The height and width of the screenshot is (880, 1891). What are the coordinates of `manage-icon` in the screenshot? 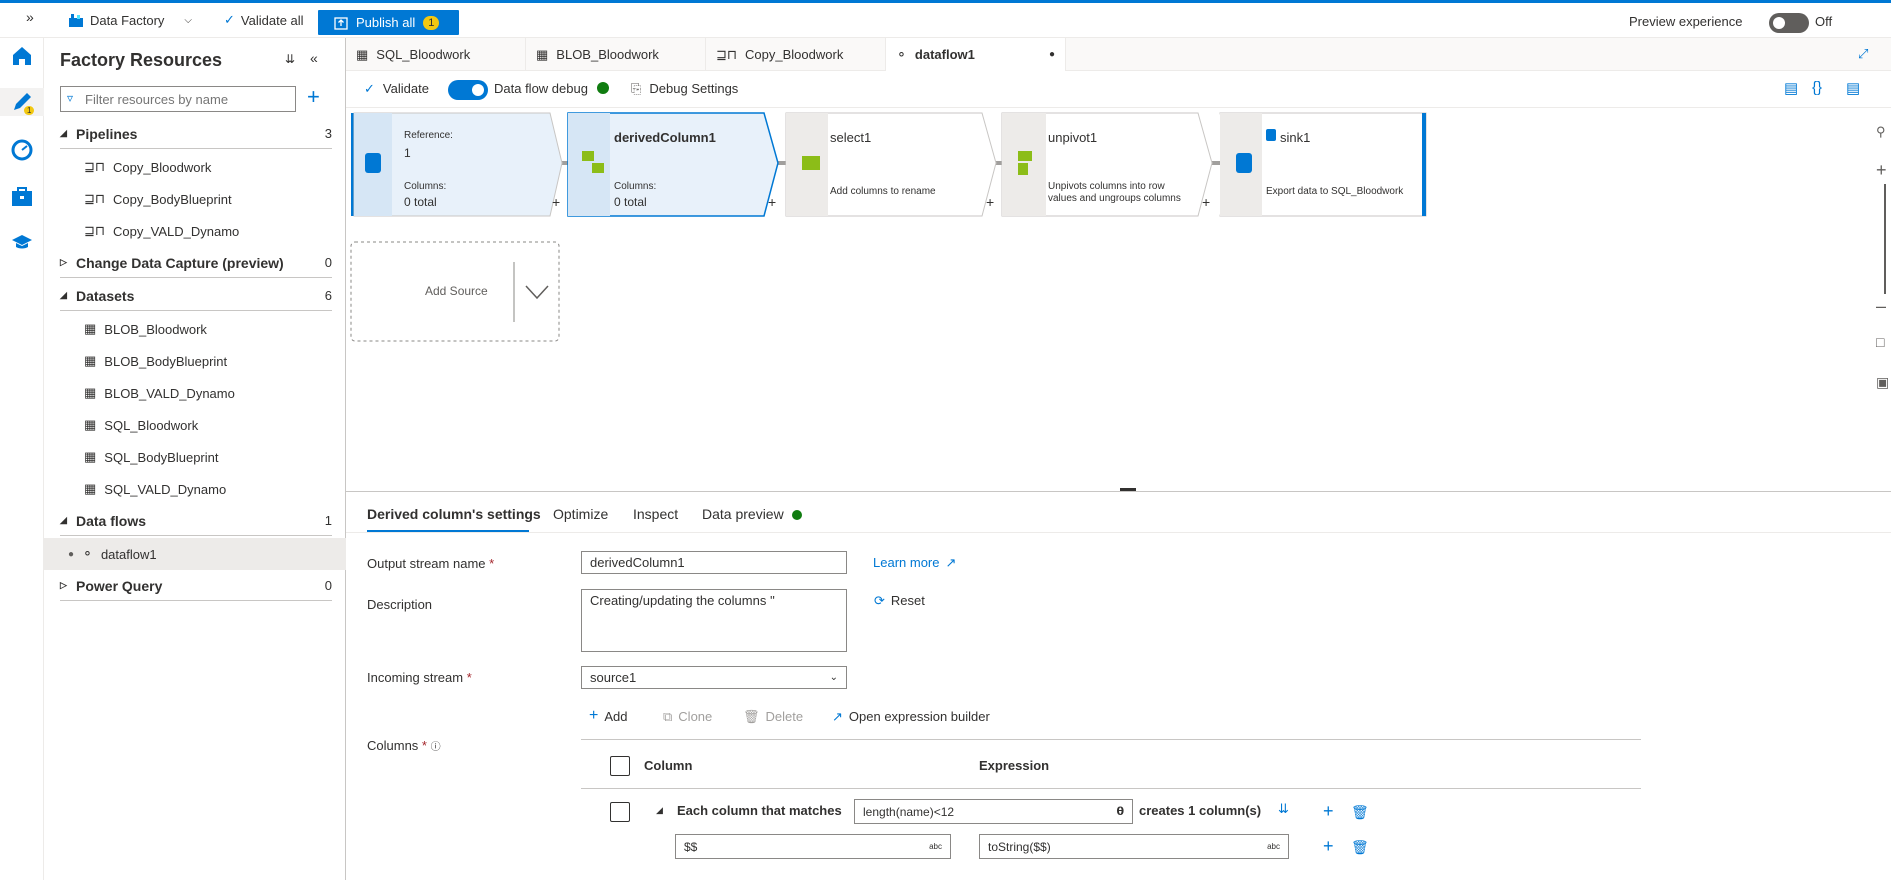 It's located at (22, 197).